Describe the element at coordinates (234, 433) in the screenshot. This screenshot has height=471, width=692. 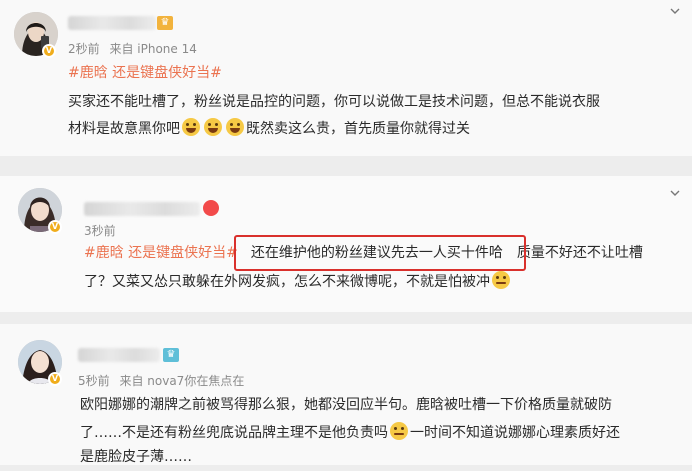
I see `post-text-segment: 了……不是还有粉丝兜底说品牌主理不是他负责吗` at that location.